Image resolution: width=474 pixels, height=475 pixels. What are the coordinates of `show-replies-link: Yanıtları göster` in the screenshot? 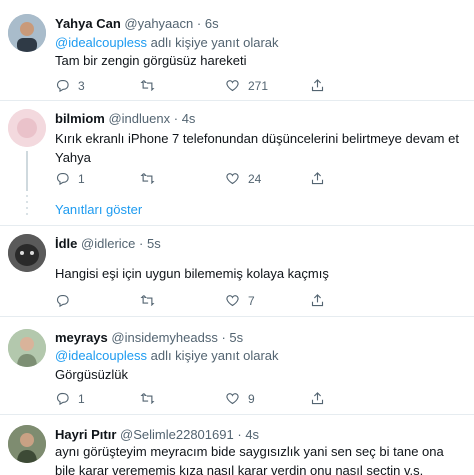 It's located at (98, 209).